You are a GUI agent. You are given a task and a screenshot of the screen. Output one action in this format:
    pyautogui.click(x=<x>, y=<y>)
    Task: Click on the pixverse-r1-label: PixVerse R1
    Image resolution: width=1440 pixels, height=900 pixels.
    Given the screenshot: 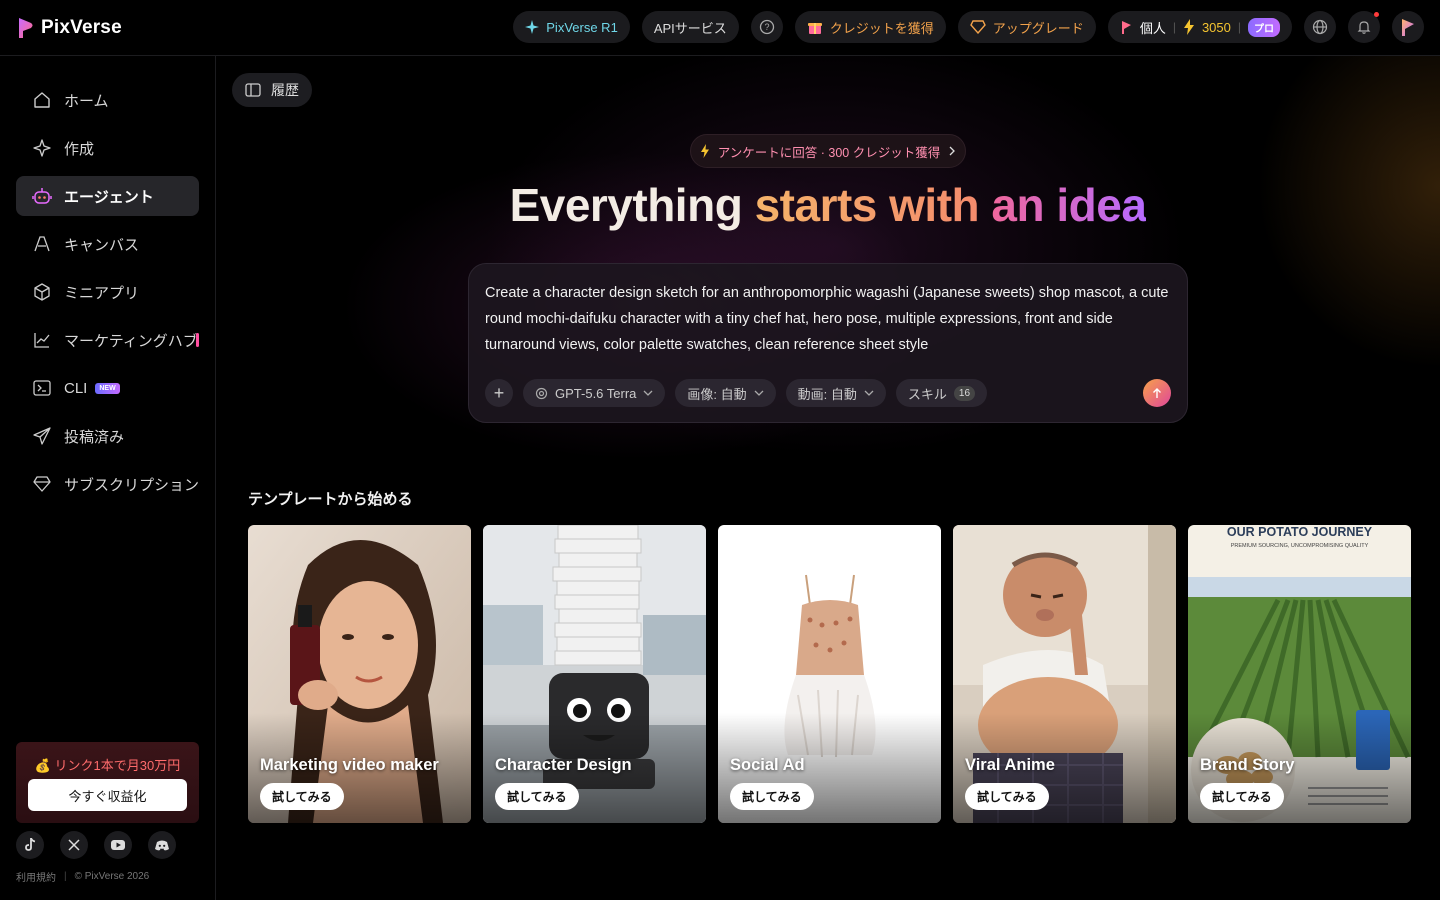 What is the action you would take?
    pyautogui.click(x=582, y=27)
    